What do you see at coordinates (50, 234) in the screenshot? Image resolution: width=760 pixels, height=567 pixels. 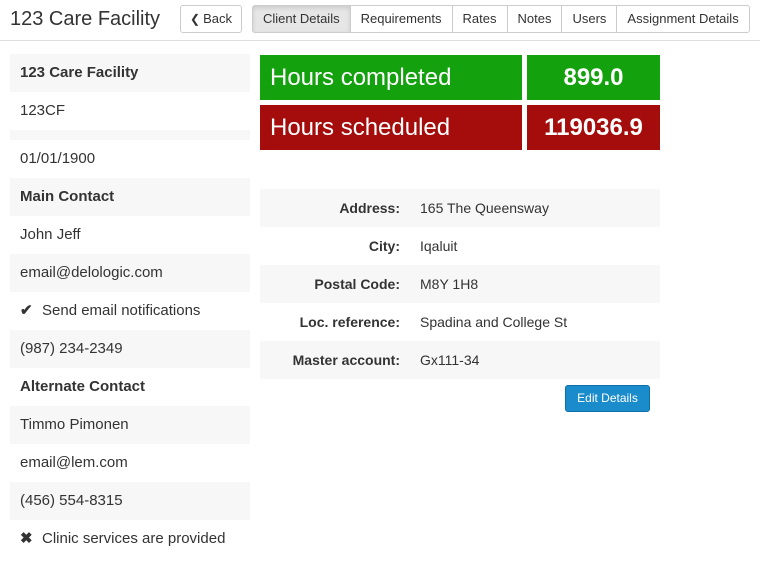 I see `main-contact-name: John Jeff` at bounding box center [50, 234].